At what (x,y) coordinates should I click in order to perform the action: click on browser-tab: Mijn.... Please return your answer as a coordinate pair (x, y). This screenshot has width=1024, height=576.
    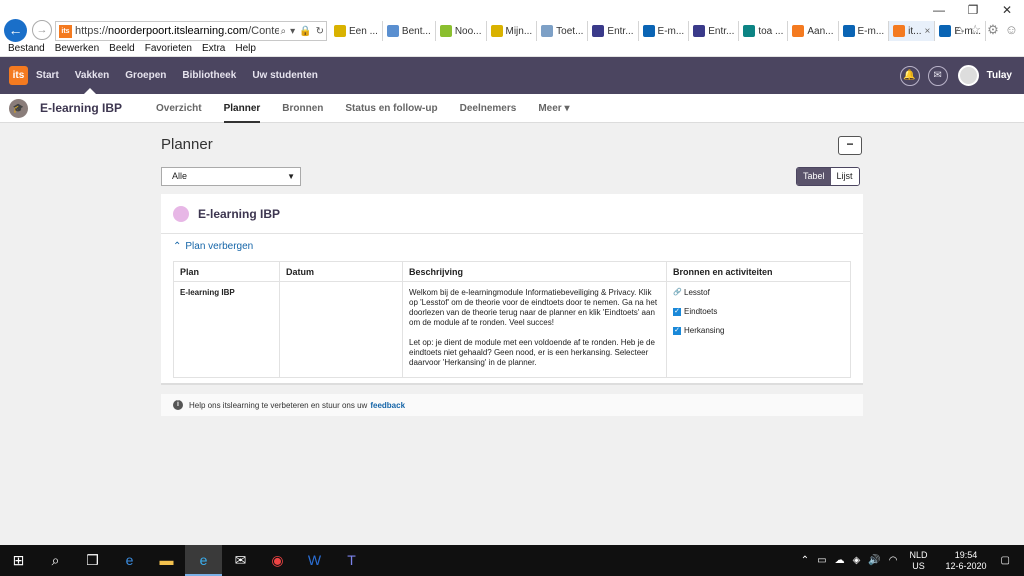
    Looking at the image, I should click on (512, 31).